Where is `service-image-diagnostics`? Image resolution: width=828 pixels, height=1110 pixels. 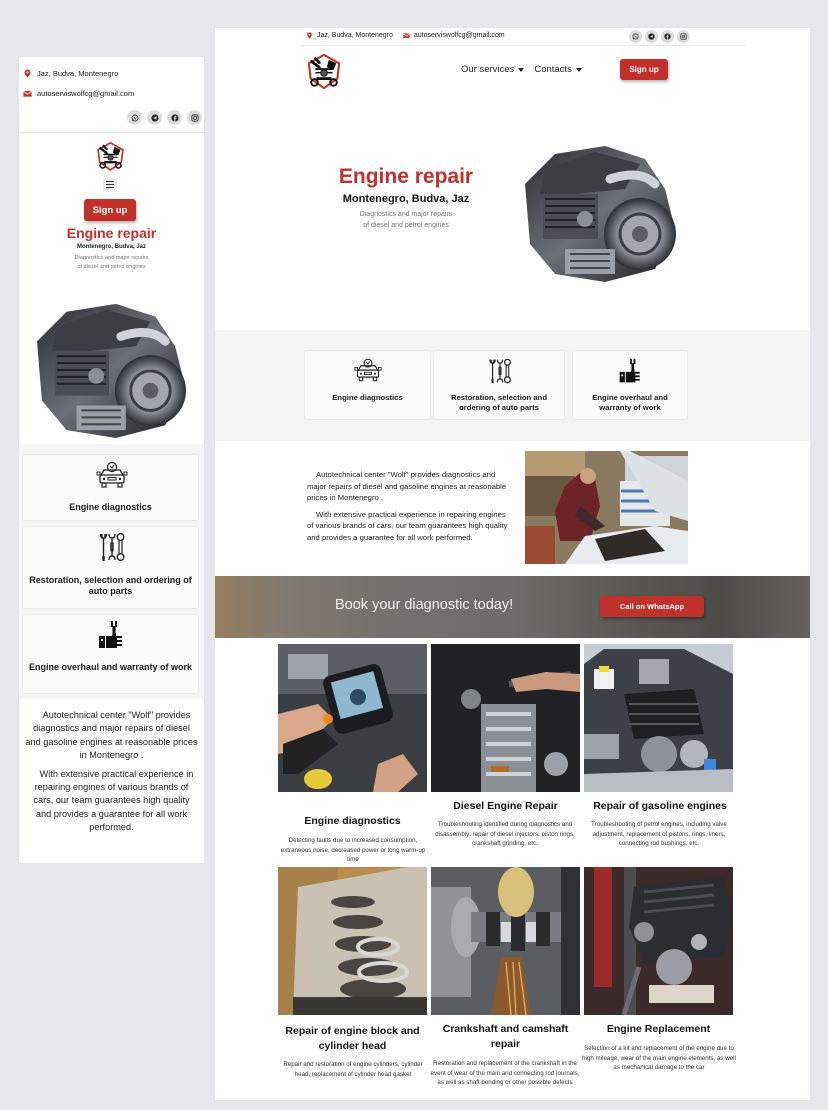 service-image-diagnostics is located at coordinates (352, 718).